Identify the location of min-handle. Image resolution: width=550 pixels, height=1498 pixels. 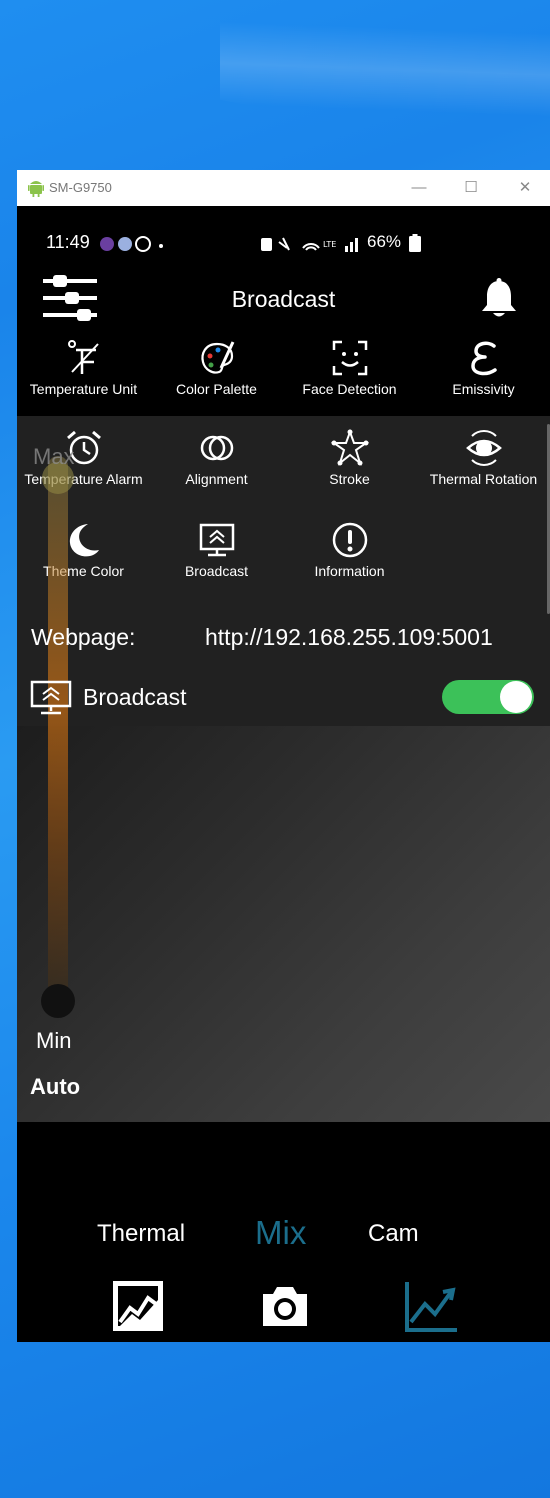
(58, 1001).